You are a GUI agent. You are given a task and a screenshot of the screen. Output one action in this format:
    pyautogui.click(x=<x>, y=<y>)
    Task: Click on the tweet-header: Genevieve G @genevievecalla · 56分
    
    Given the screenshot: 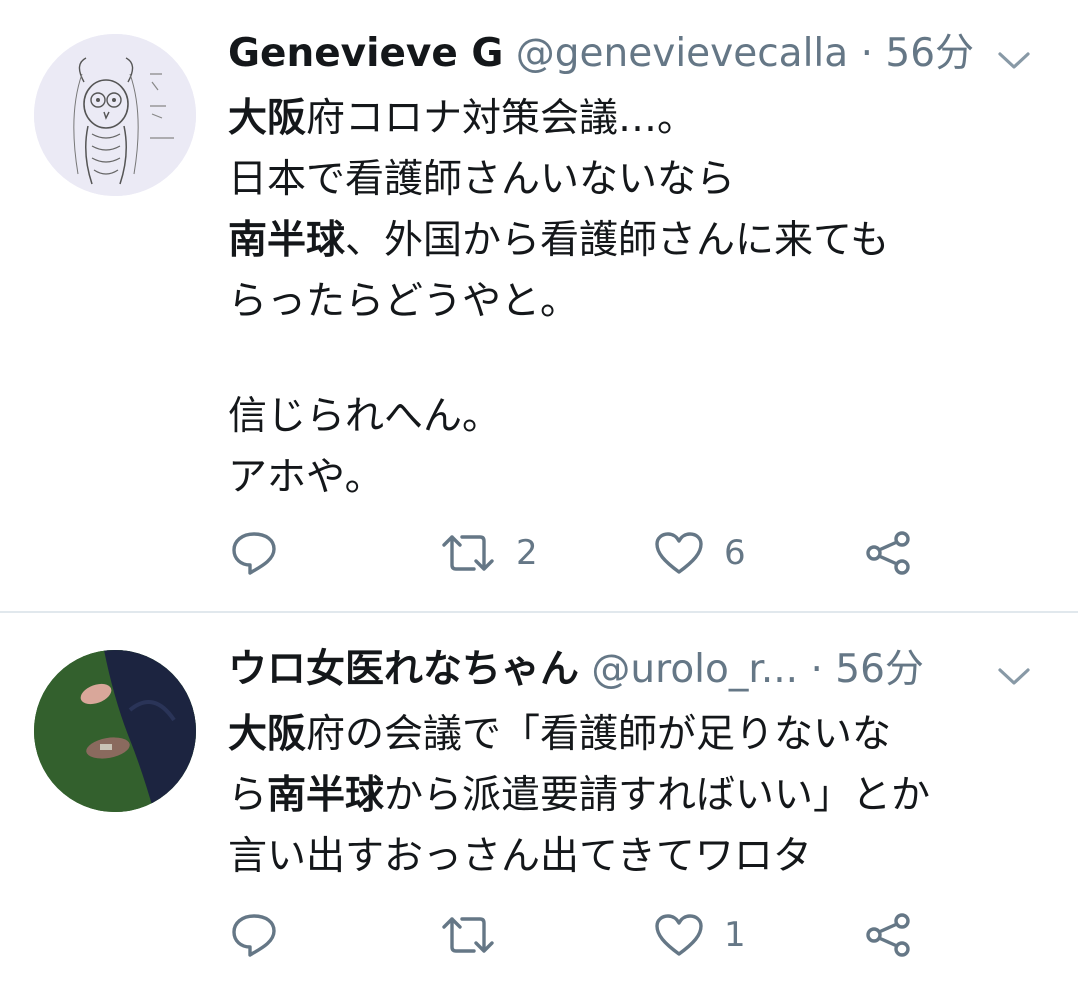 What is the action you would take?
    pyautogui.click(x=638, y=54)
    